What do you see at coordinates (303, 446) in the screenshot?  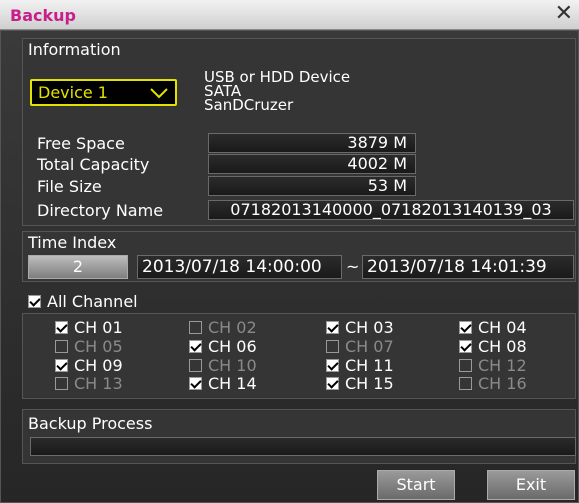 I see `backup-progress-bar` at bounding box center [303, 446].